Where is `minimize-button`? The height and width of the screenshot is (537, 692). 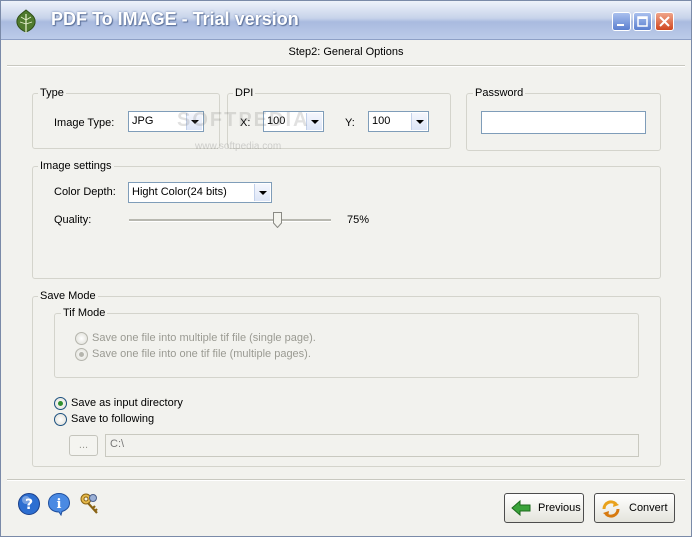
minimize-button is located at coordinates (621, 21).